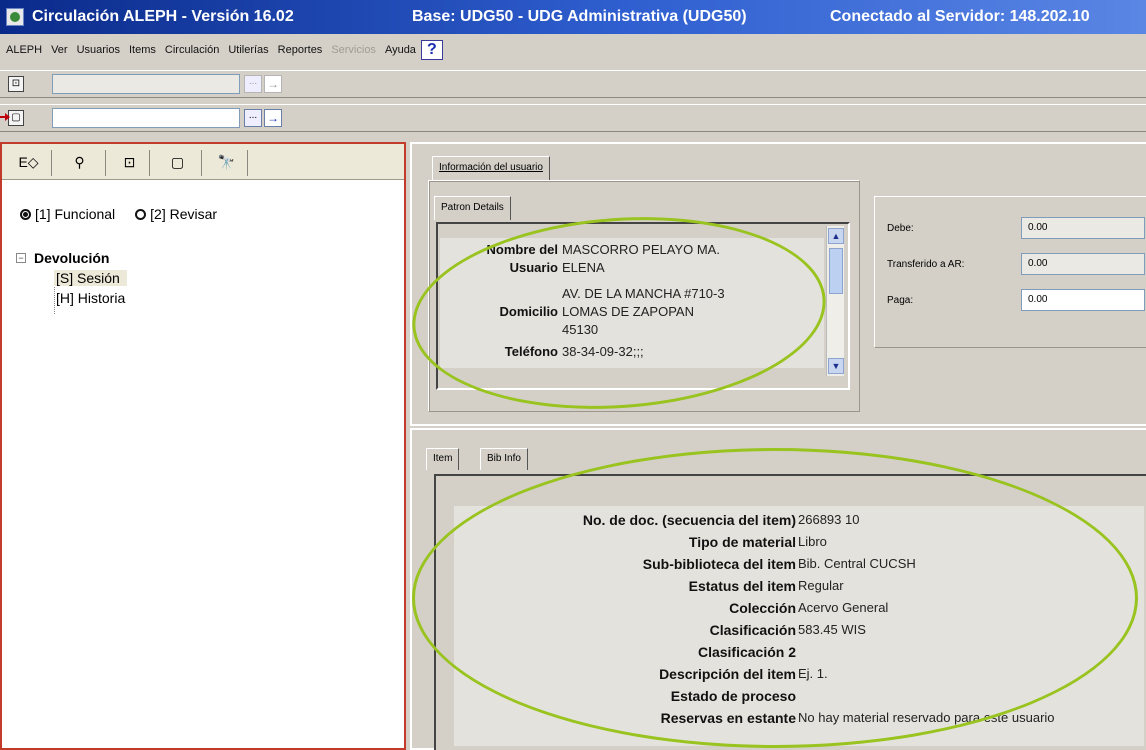 The width and height of the screenshot is (1146, 750). What do you see at coordinates (75, 214) in the screenshot?
I see `radio-funcional-label: [1] Funcional` at bounding box center [75, 214].